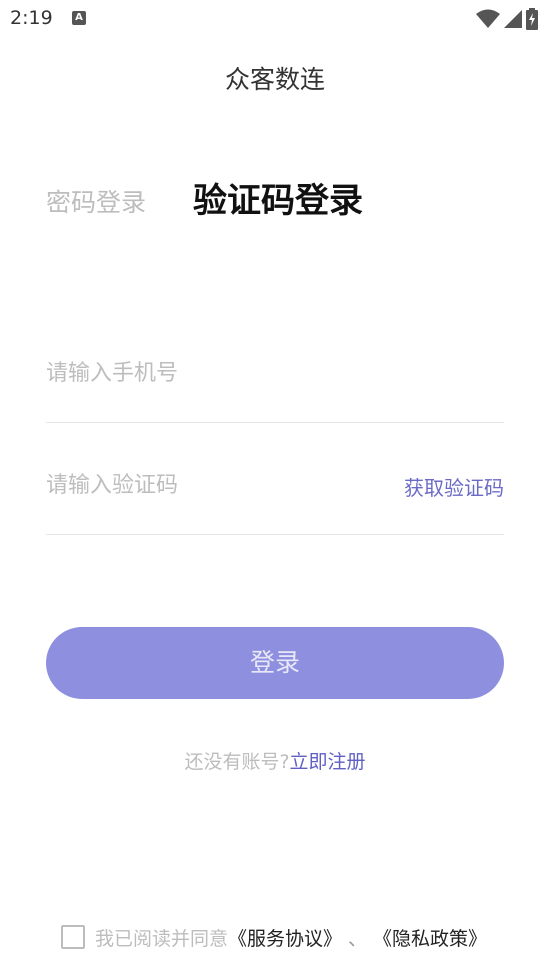  What do you see at coordinates (454, 486) in the screenshot?
I see `get-code-button: 获取验证码` at bounding box center [454, 486].